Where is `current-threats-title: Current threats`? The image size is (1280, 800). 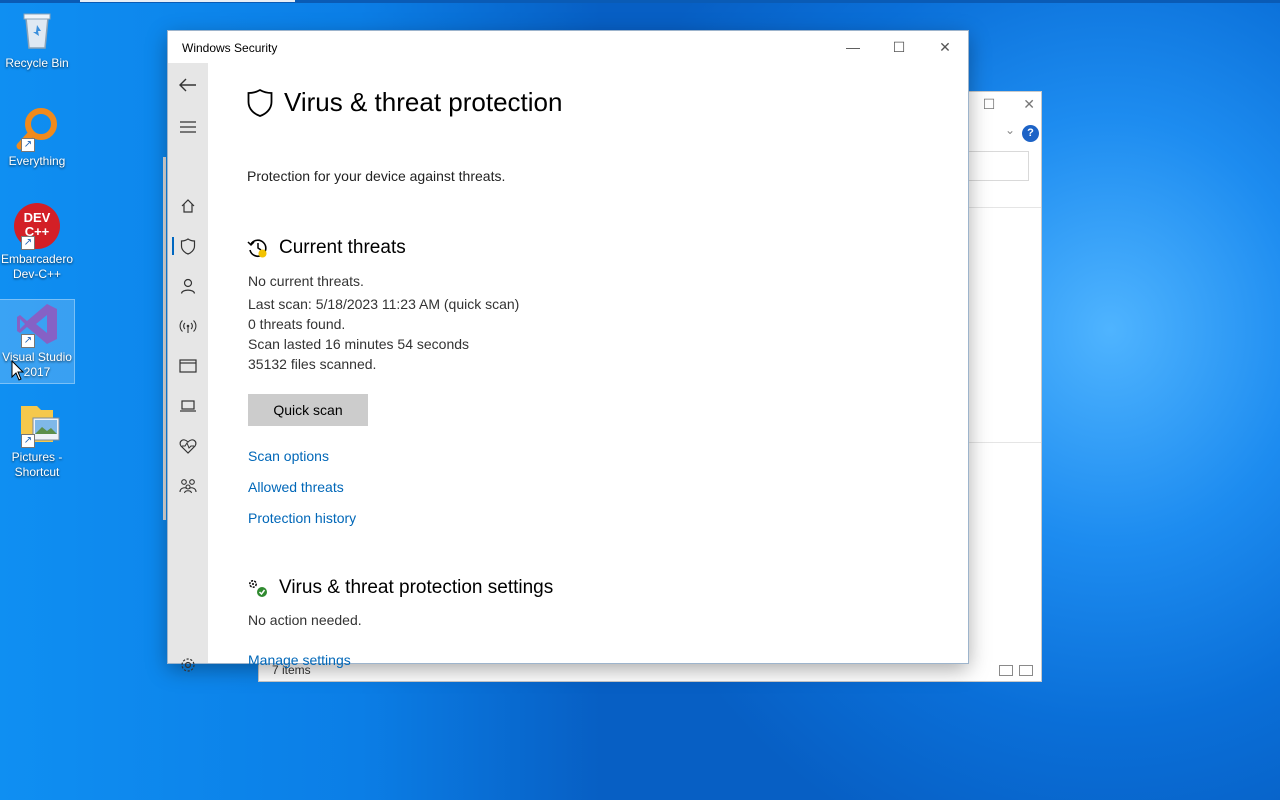 current-threats-title: Current threats is located at coordinates (342, 247).